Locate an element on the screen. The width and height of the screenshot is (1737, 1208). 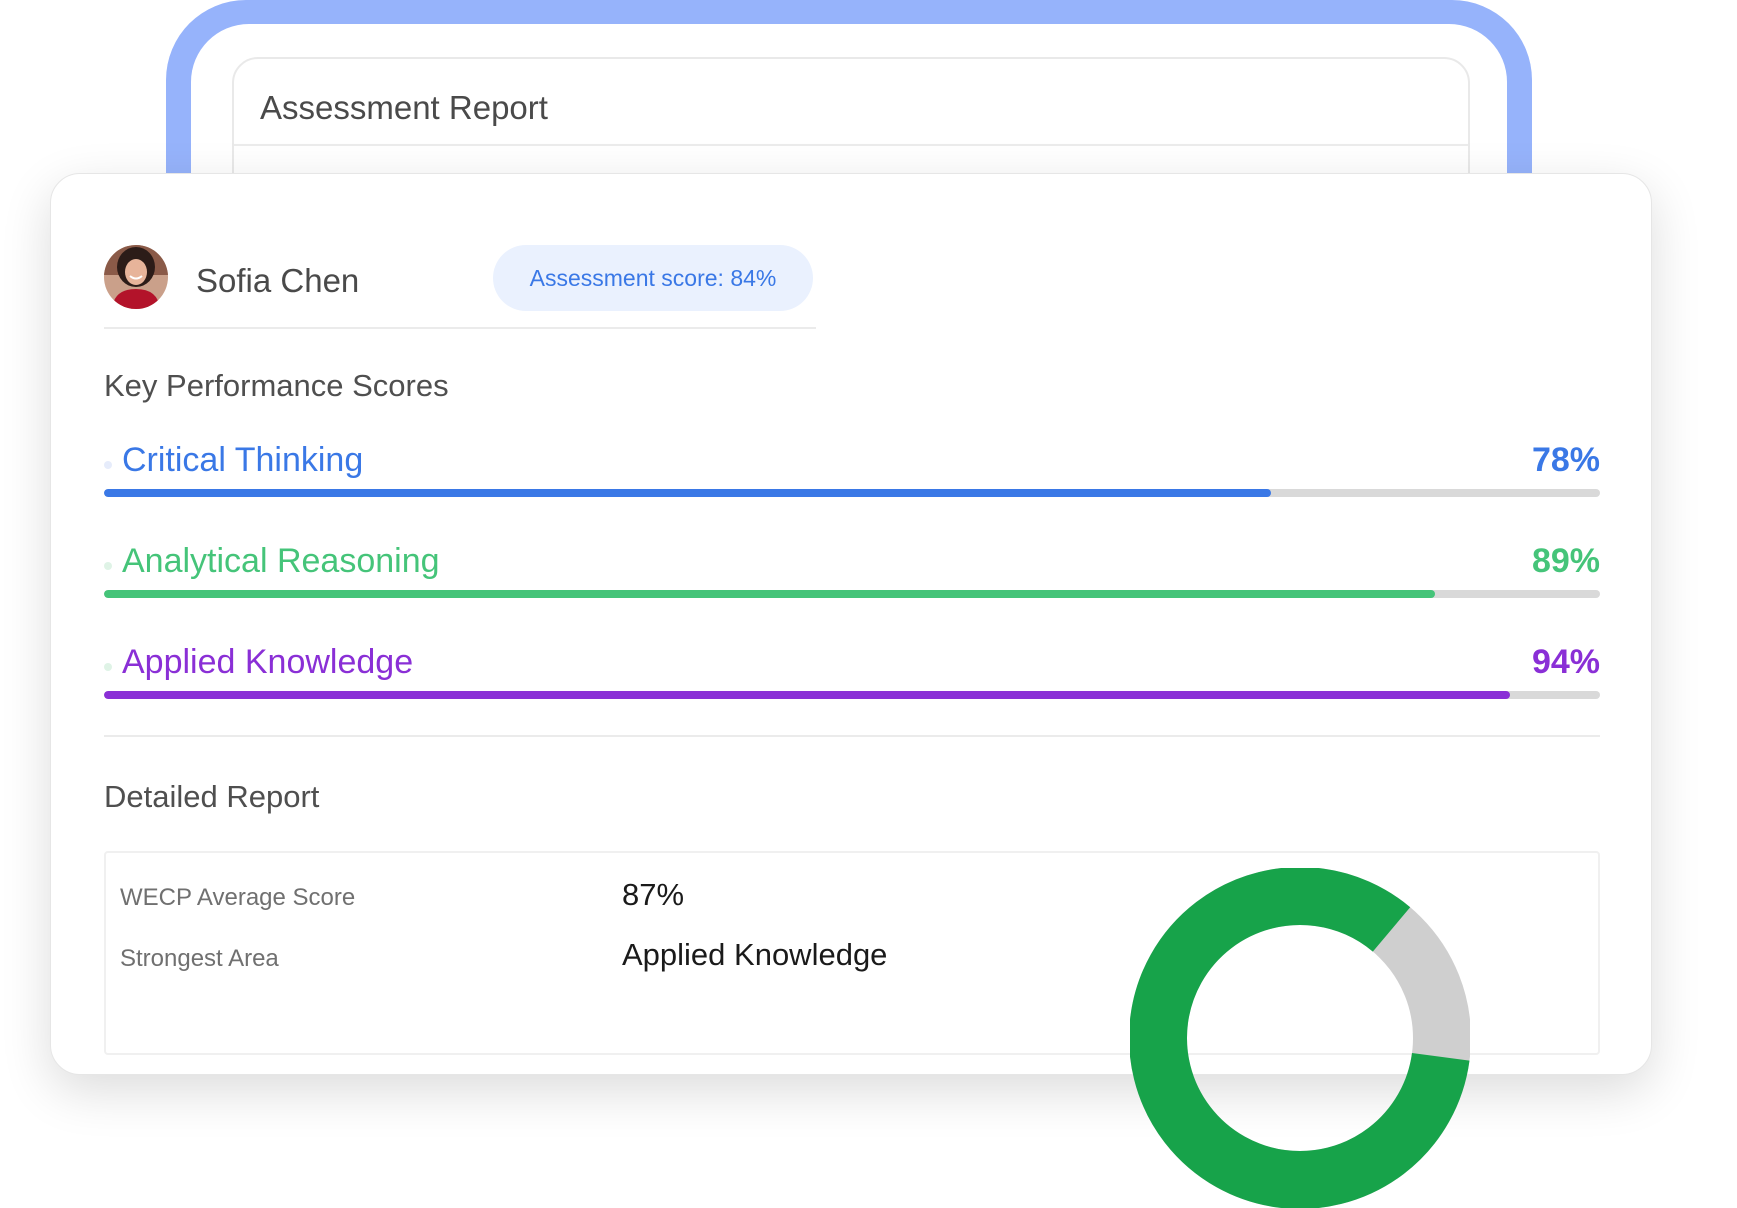
detail-label-strongest: Strongest Area is located at coordinates (199, 958).